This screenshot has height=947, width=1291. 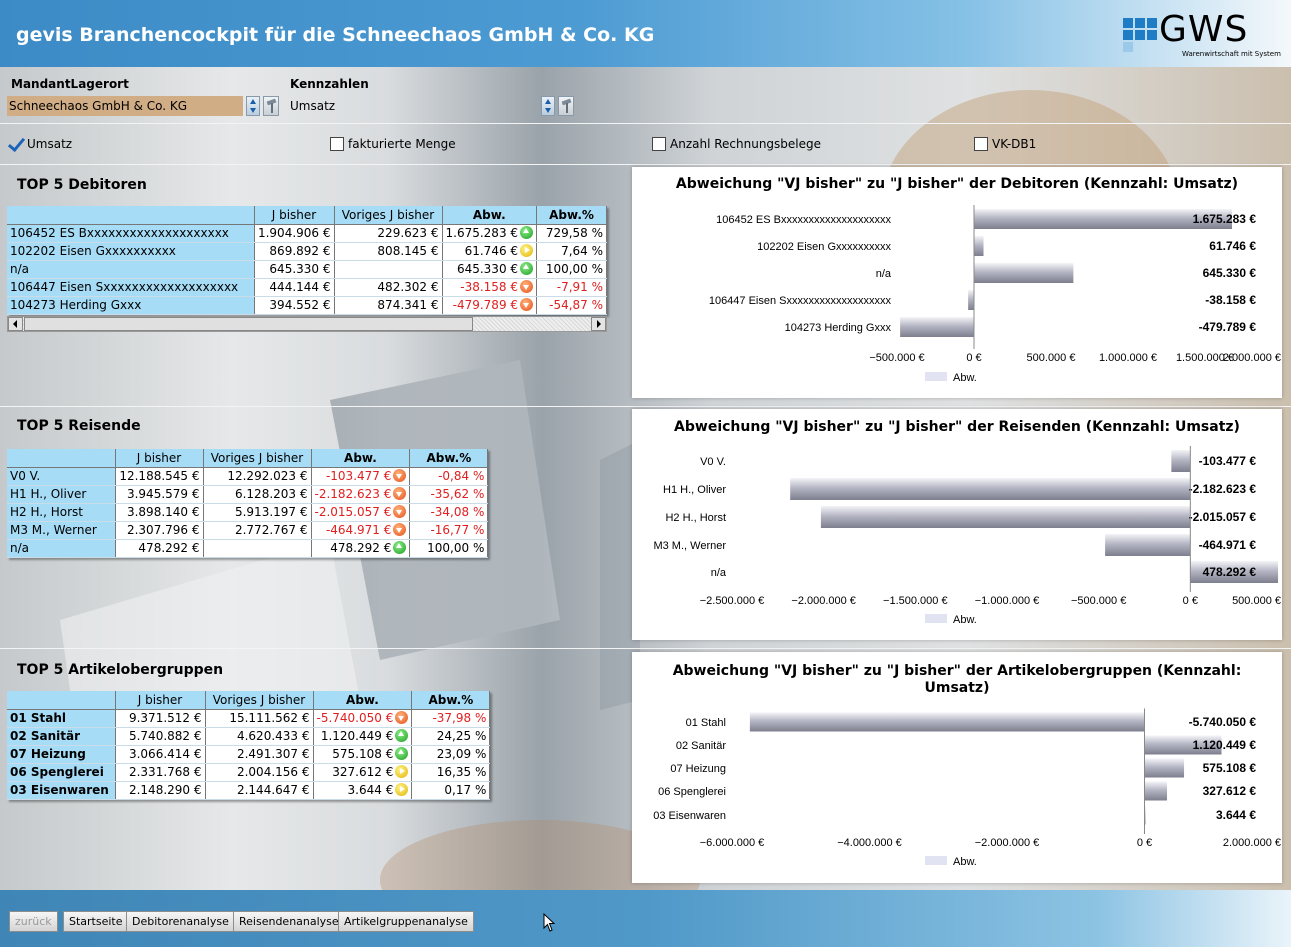 I want to click on mandant-clear-icon, so click(x=271, y=106).